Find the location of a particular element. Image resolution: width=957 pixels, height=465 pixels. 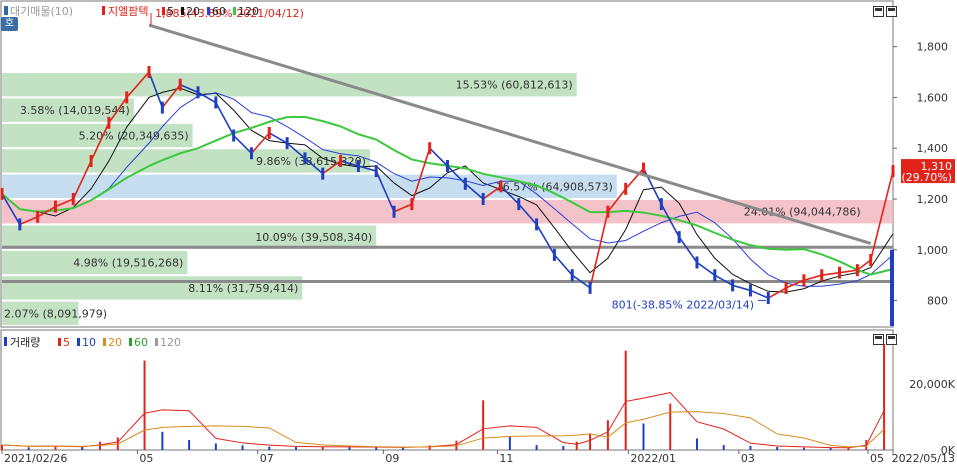

legend-ma-120: 120 is located at coordinates (248, 11).